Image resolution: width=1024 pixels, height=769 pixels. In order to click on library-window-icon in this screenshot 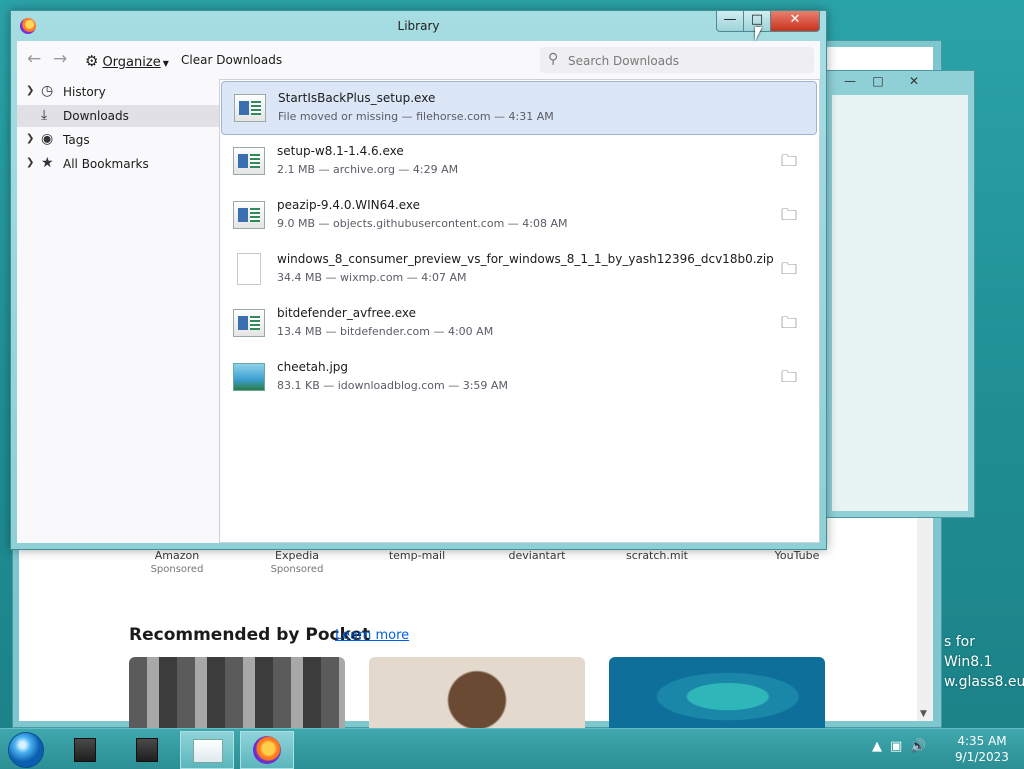, I will do `click(208, 751)`.